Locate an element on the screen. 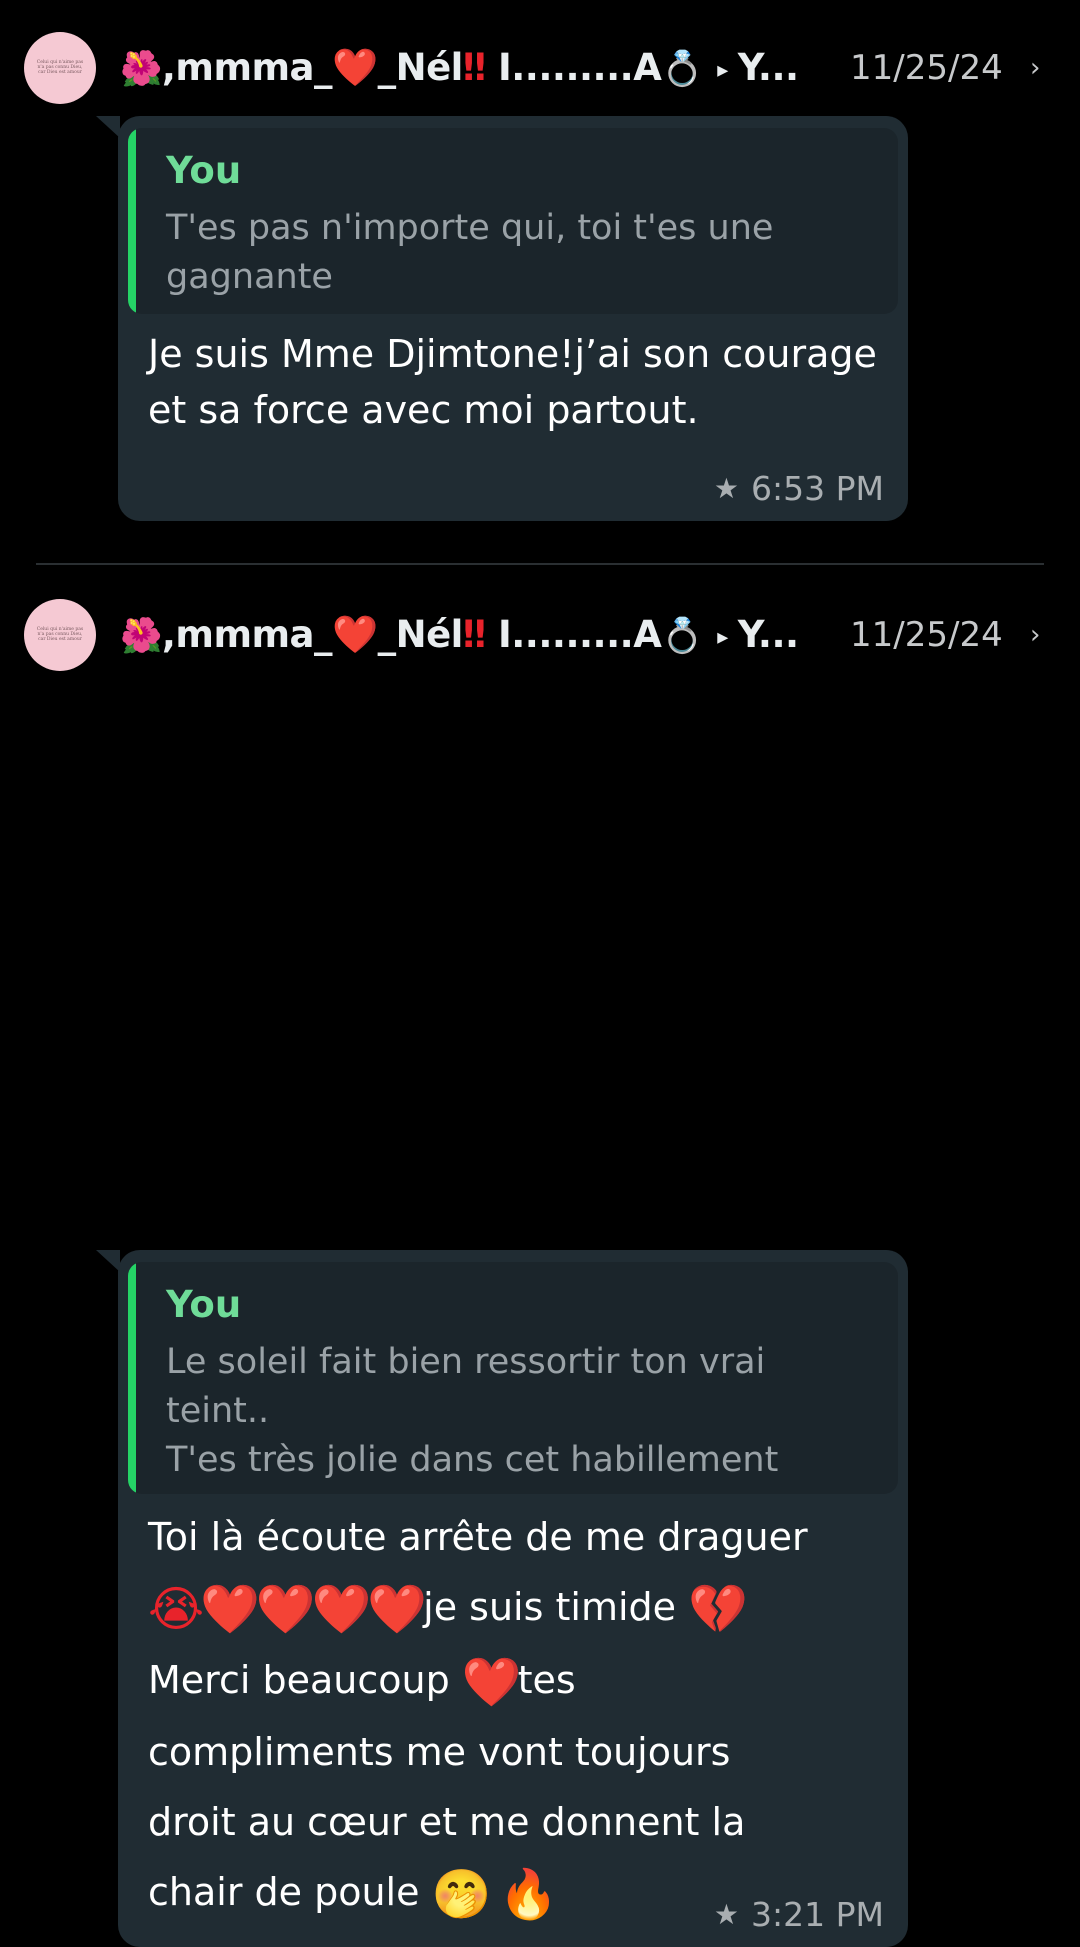 The width and height of the screenshot is (1080, 1947). message-meta: ★ 3:21 PM is located at coordinates (799, 1915).